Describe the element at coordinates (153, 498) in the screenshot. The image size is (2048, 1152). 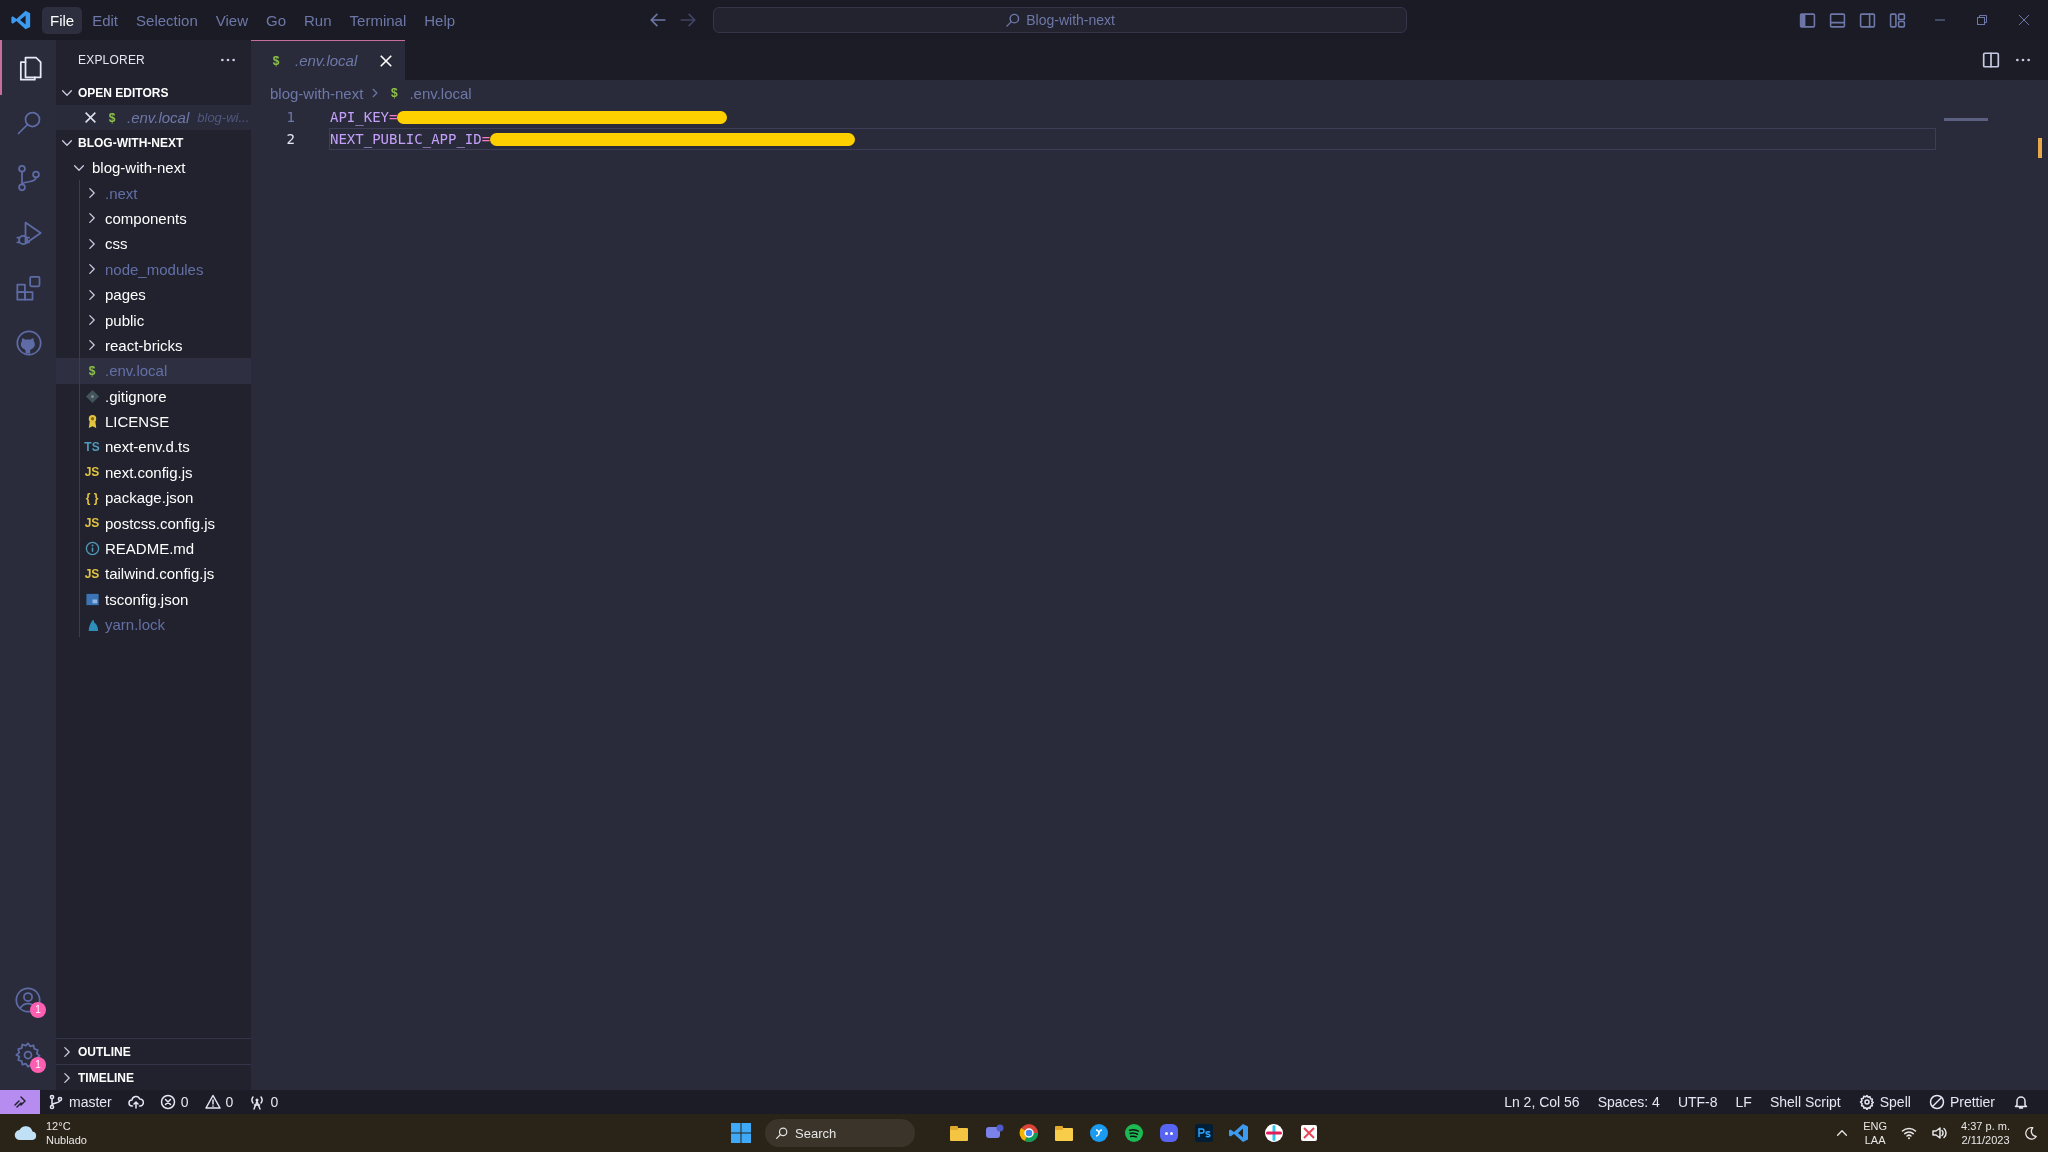
I see `tree-item: { } package.json` at that location.